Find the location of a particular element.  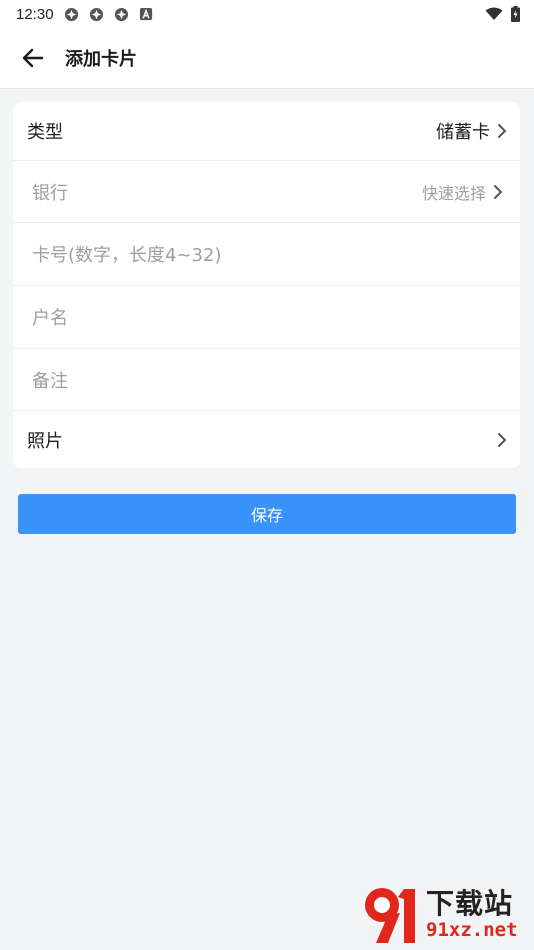

card-number-placeholder: 卡号(数字，长度4~32) is located at coordinates (127, 255).